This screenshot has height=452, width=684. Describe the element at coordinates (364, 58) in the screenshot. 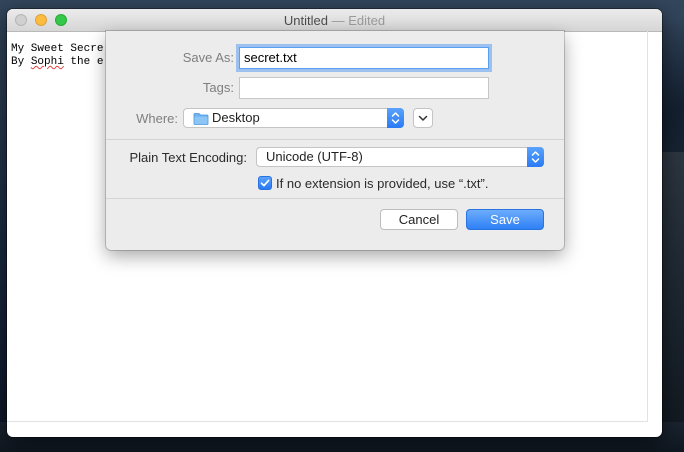

I see `save-as-input: secret.txt` at that location.